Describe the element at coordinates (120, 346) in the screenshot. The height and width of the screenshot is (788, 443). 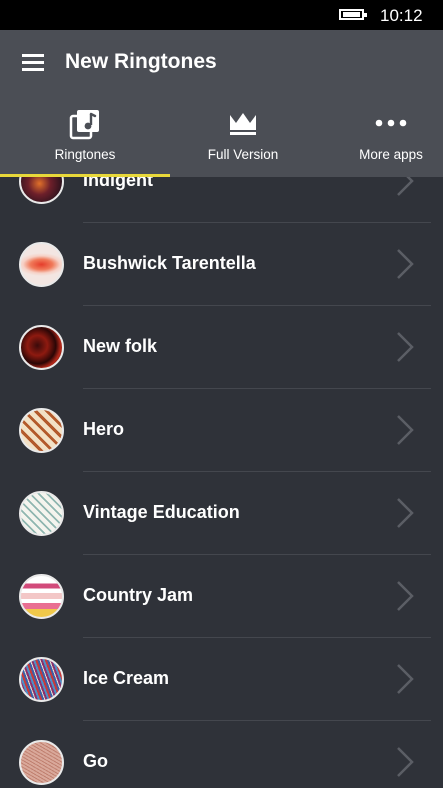
I see `ringtone-name: New folk` at that location.